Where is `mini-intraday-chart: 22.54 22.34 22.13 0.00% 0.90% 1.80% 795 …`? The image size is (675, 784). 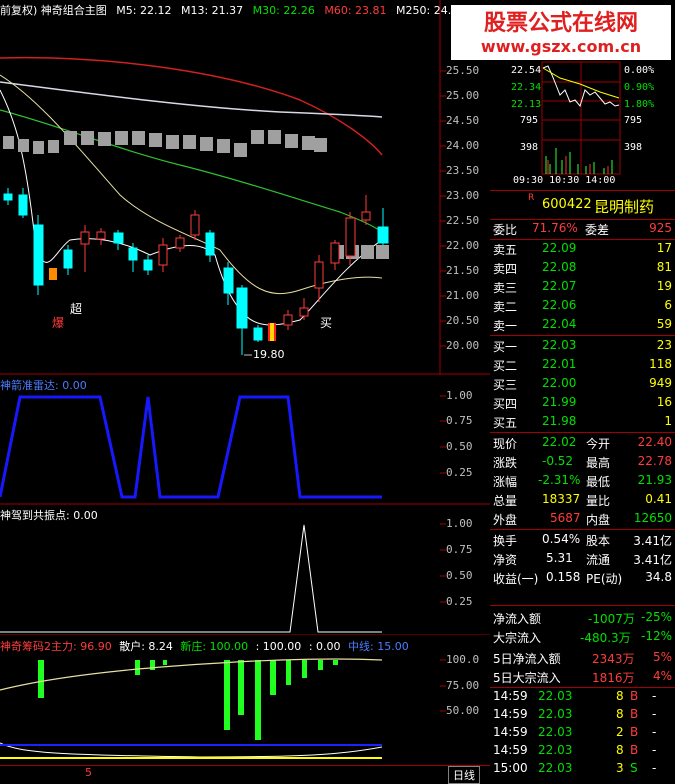
mini-intraday-chart: 22.54 22.34 22.13 0.00% 0.90% 1.80% 795 … is located at coordinates (582, 124).